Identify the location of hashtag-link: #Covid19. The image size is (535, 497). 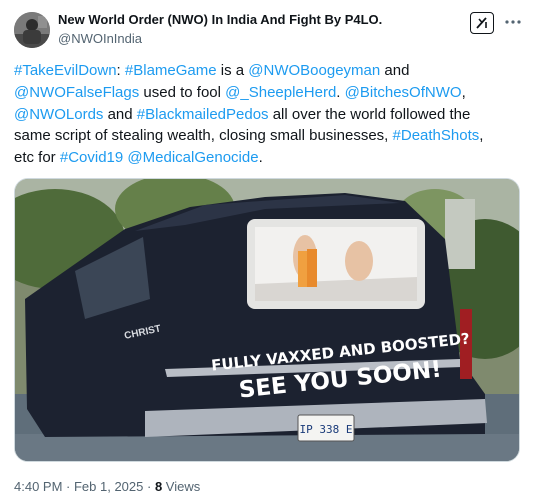
(91, 157).